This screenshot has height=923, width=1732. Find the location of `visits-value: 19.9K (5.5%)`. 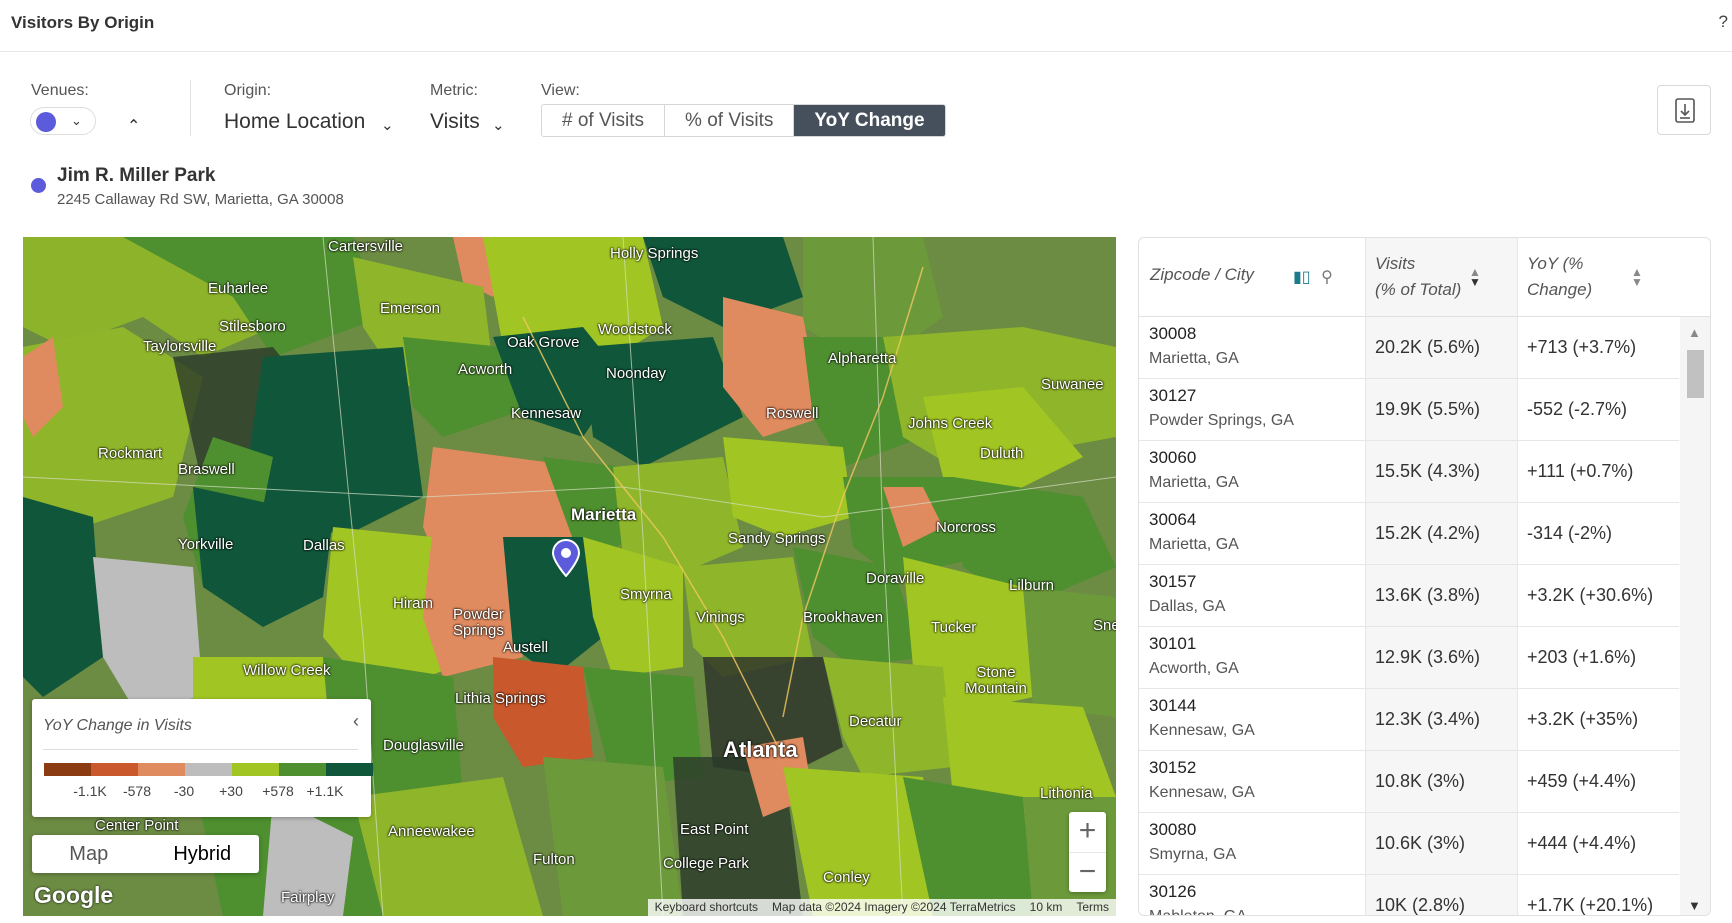

visits-value: 19.9K (5.5%) is located at coordinates (1428, 409).